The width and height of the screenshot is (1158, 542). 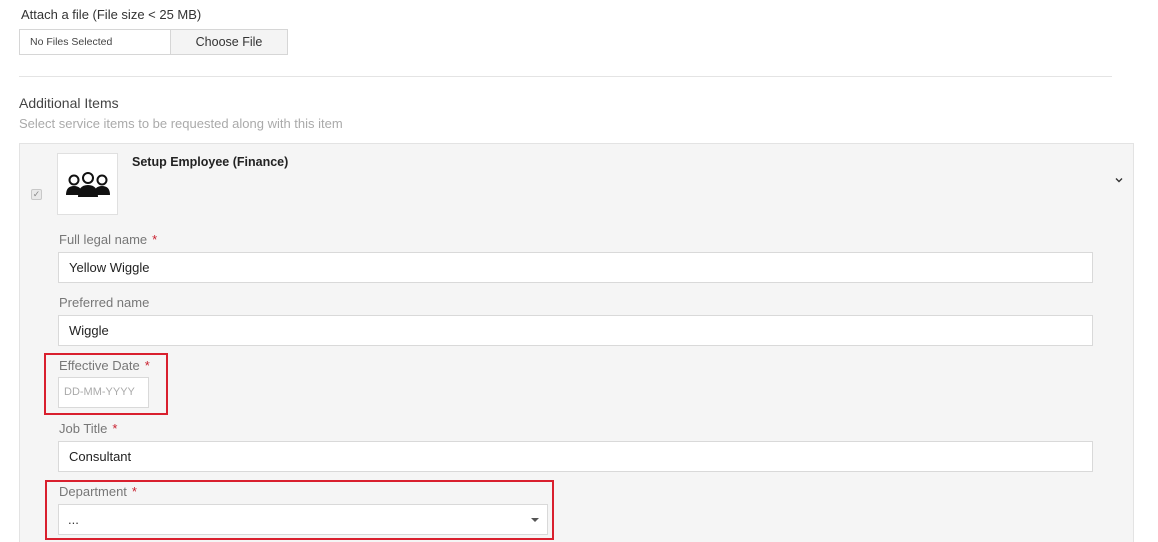 I want to click on choose-file-button: Choose File, so click(x=229, y=42).